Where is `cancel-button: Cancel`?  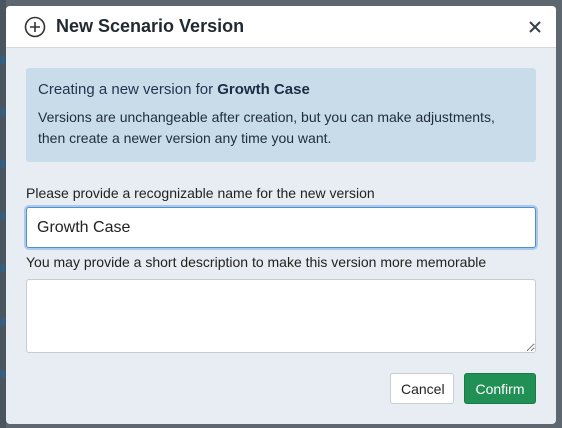 cancel-button: Cancel is located at coordinates (422, 388).